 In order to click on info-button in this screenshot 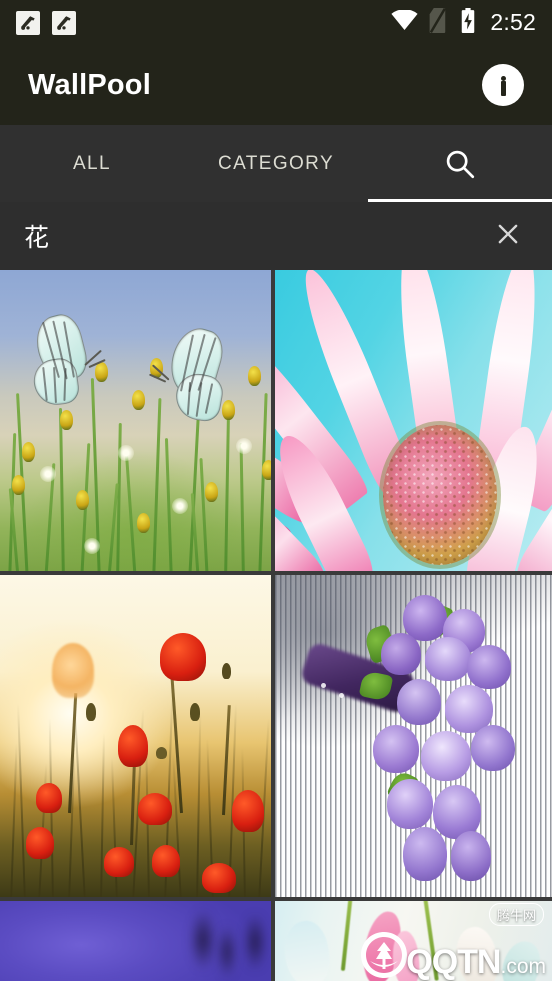, I will do `click(503, 85)`.